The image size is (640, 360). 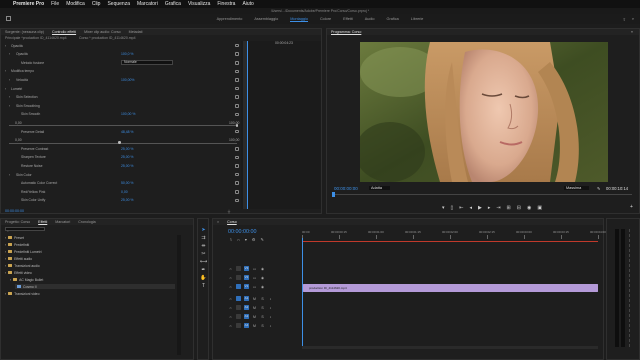 What do you see at coordinates (120, 62) in the screenshot?
I see `effect-property-row: Metodo fusione Normale` at bounding box center [120, 62].